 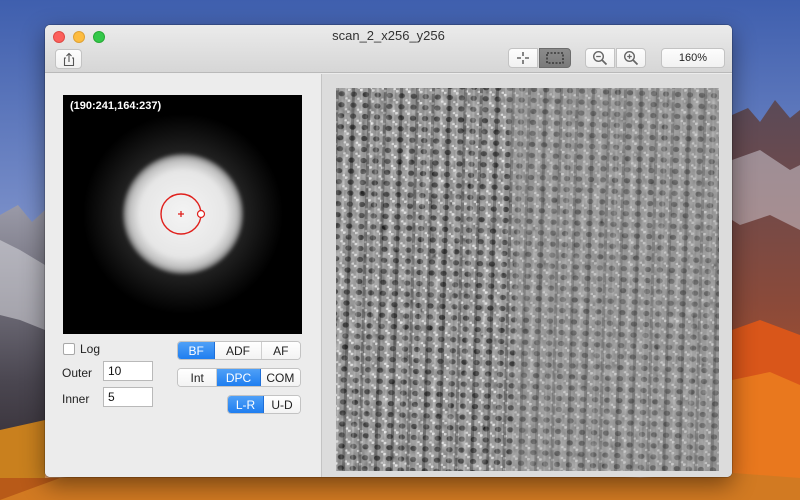 What do you see at coordinates (280, 350) in the screenshot?
I see `mode-af-segment: AF` at bounding box center [280, 350].